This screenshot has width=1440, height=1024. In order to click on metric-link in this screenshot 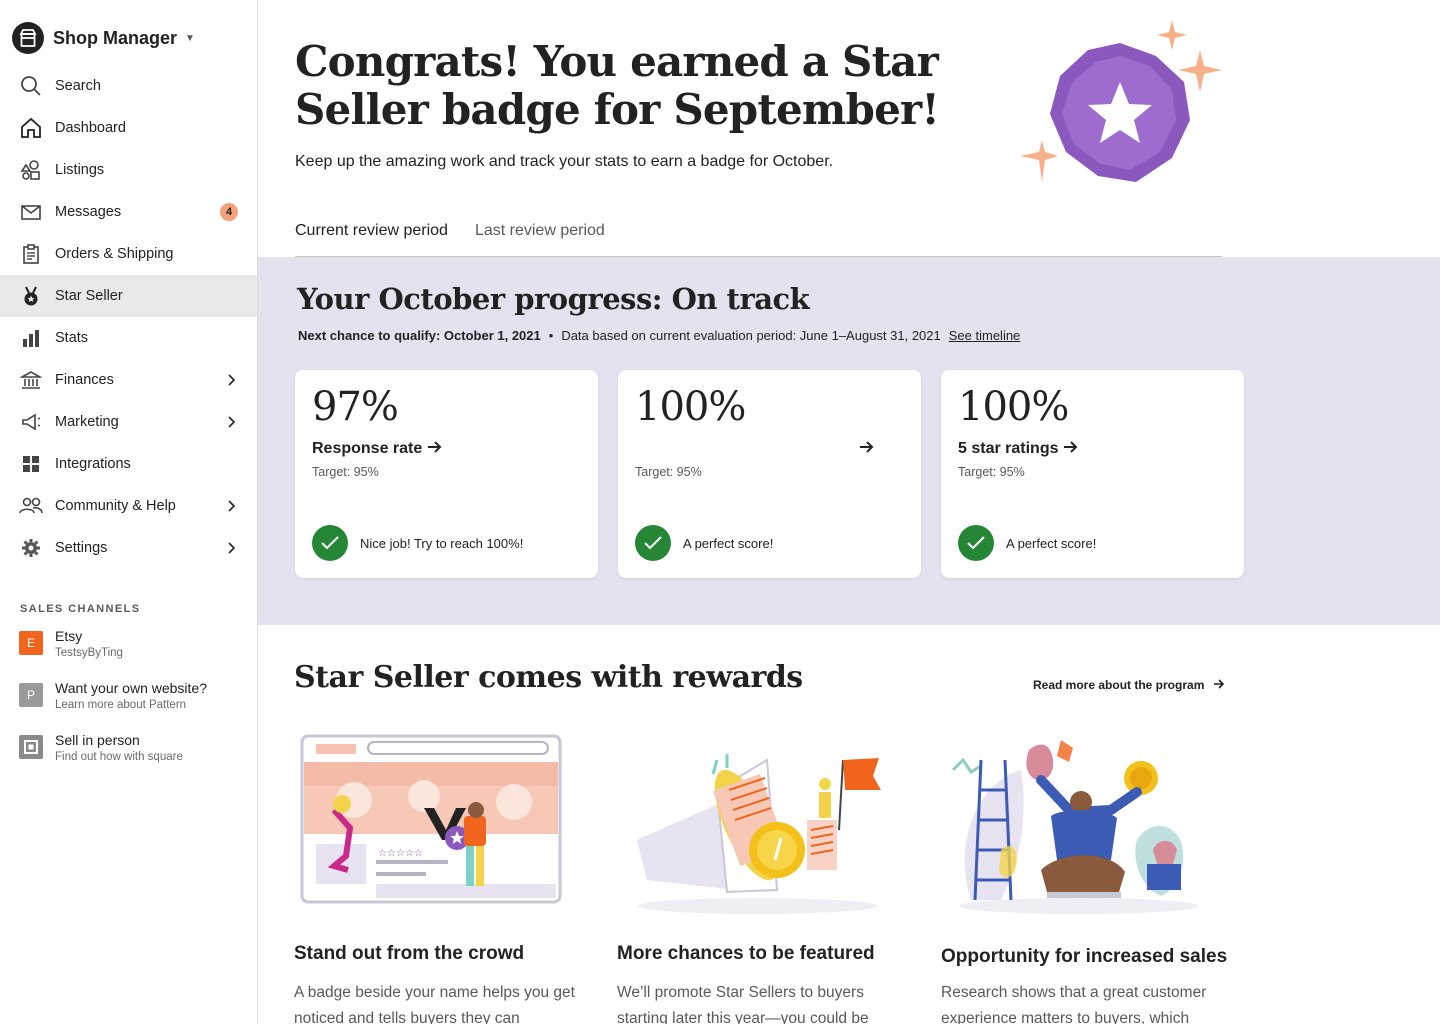, I will do `click(864, 449)`.